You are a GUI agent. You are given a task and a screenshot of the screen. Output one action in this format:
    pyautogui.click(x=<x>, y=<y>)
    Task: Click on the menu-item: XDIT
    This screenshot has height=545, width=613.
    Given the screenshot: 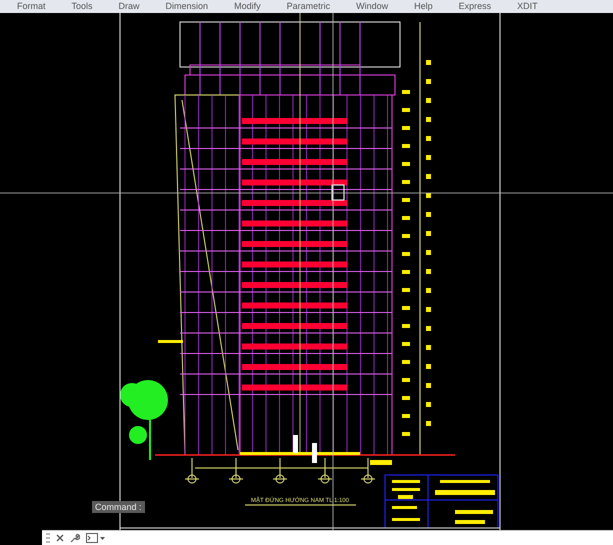 What is the action you would take?
    pyautogui.click(x=527, y=6)
    